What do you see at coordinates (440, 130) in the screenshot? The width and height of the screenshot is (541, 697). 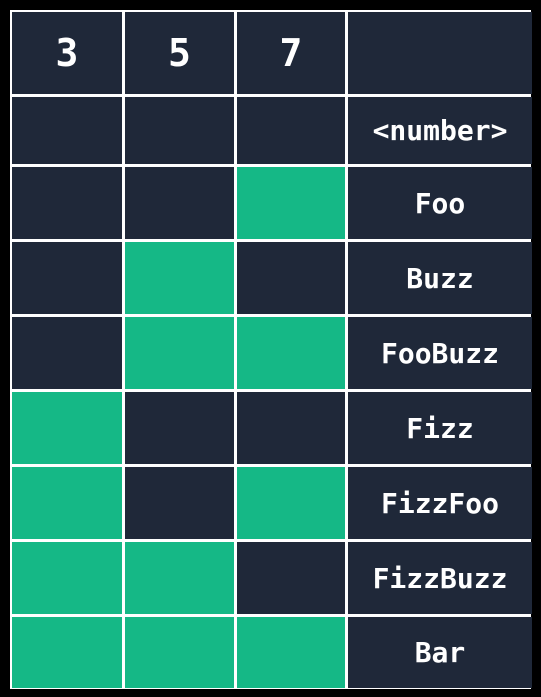 I see `output-label: <number>` at bounding box center [440, 130].